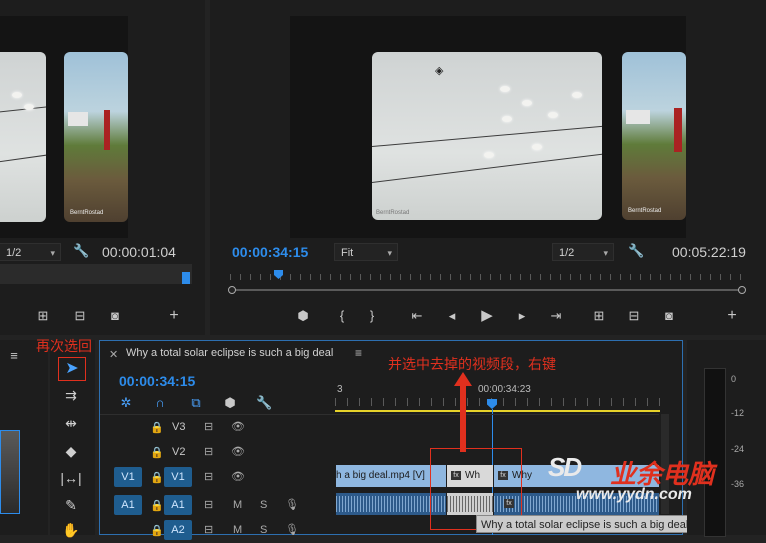  Describe the element at coordinates (487, 316) in the screenshot. I see `play-button: ▶` at that location.